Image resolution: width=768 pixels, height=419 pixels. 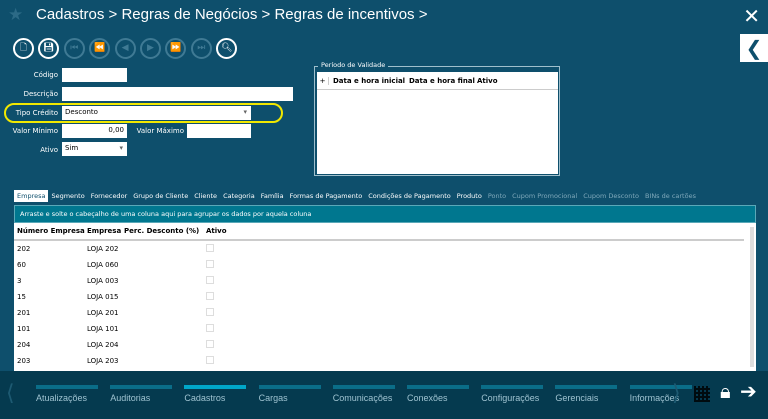 I want to click on ativo-select: Sim, so click(x=94, y=149).